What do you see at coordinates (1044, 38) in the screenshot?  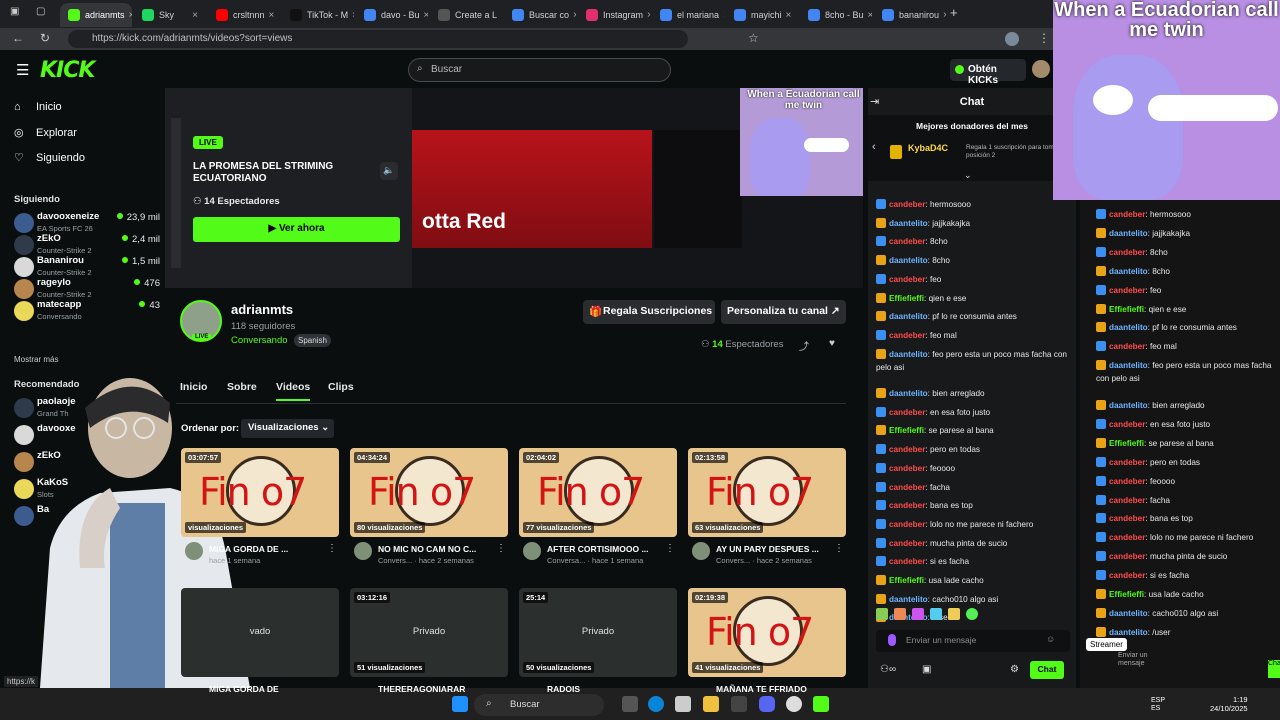 I see `menu-kebab-icon: ⋮` at bounding box center [1044, 38].